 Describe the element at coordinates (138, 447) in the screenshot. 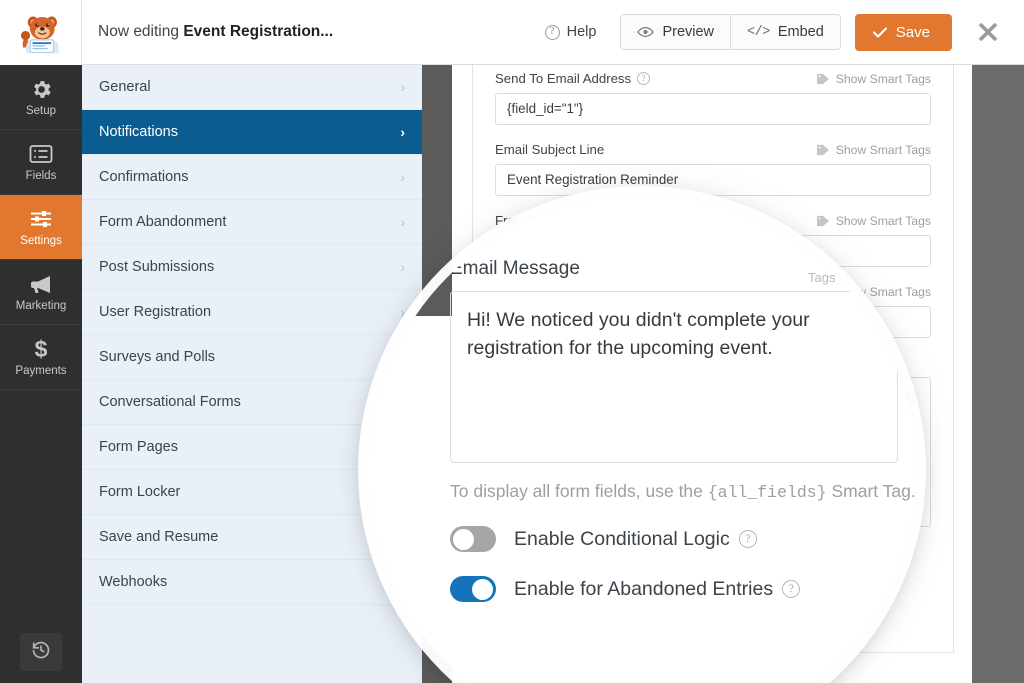

I see `settings-item-label: Form Pages` at that location.